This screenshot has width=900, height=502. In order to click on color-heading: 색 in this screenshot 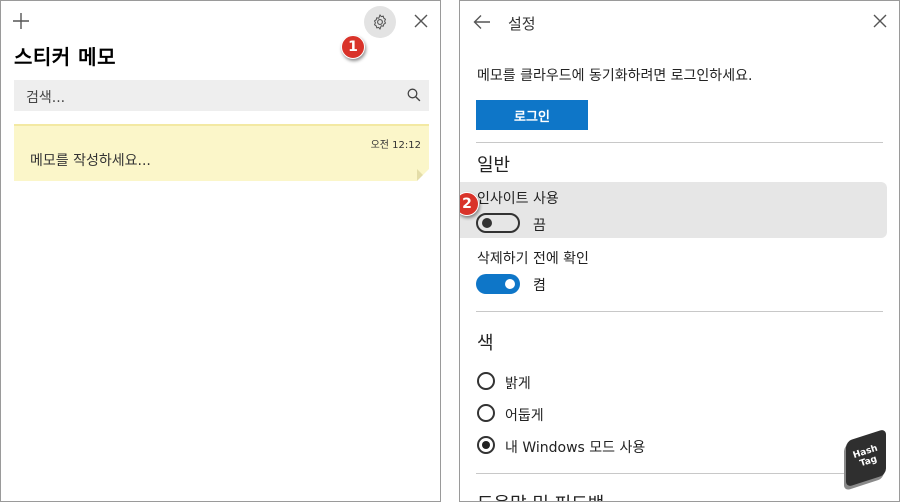, I will do `click(485, 343)`.